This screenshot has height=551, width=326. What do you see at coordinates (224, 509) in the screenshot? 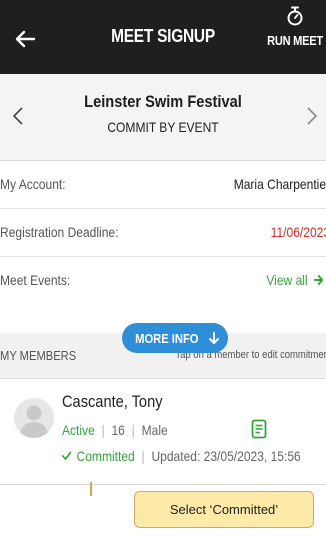
I see `instruction-callout: Select ‘Committed’` at bounding box center [224, 509].